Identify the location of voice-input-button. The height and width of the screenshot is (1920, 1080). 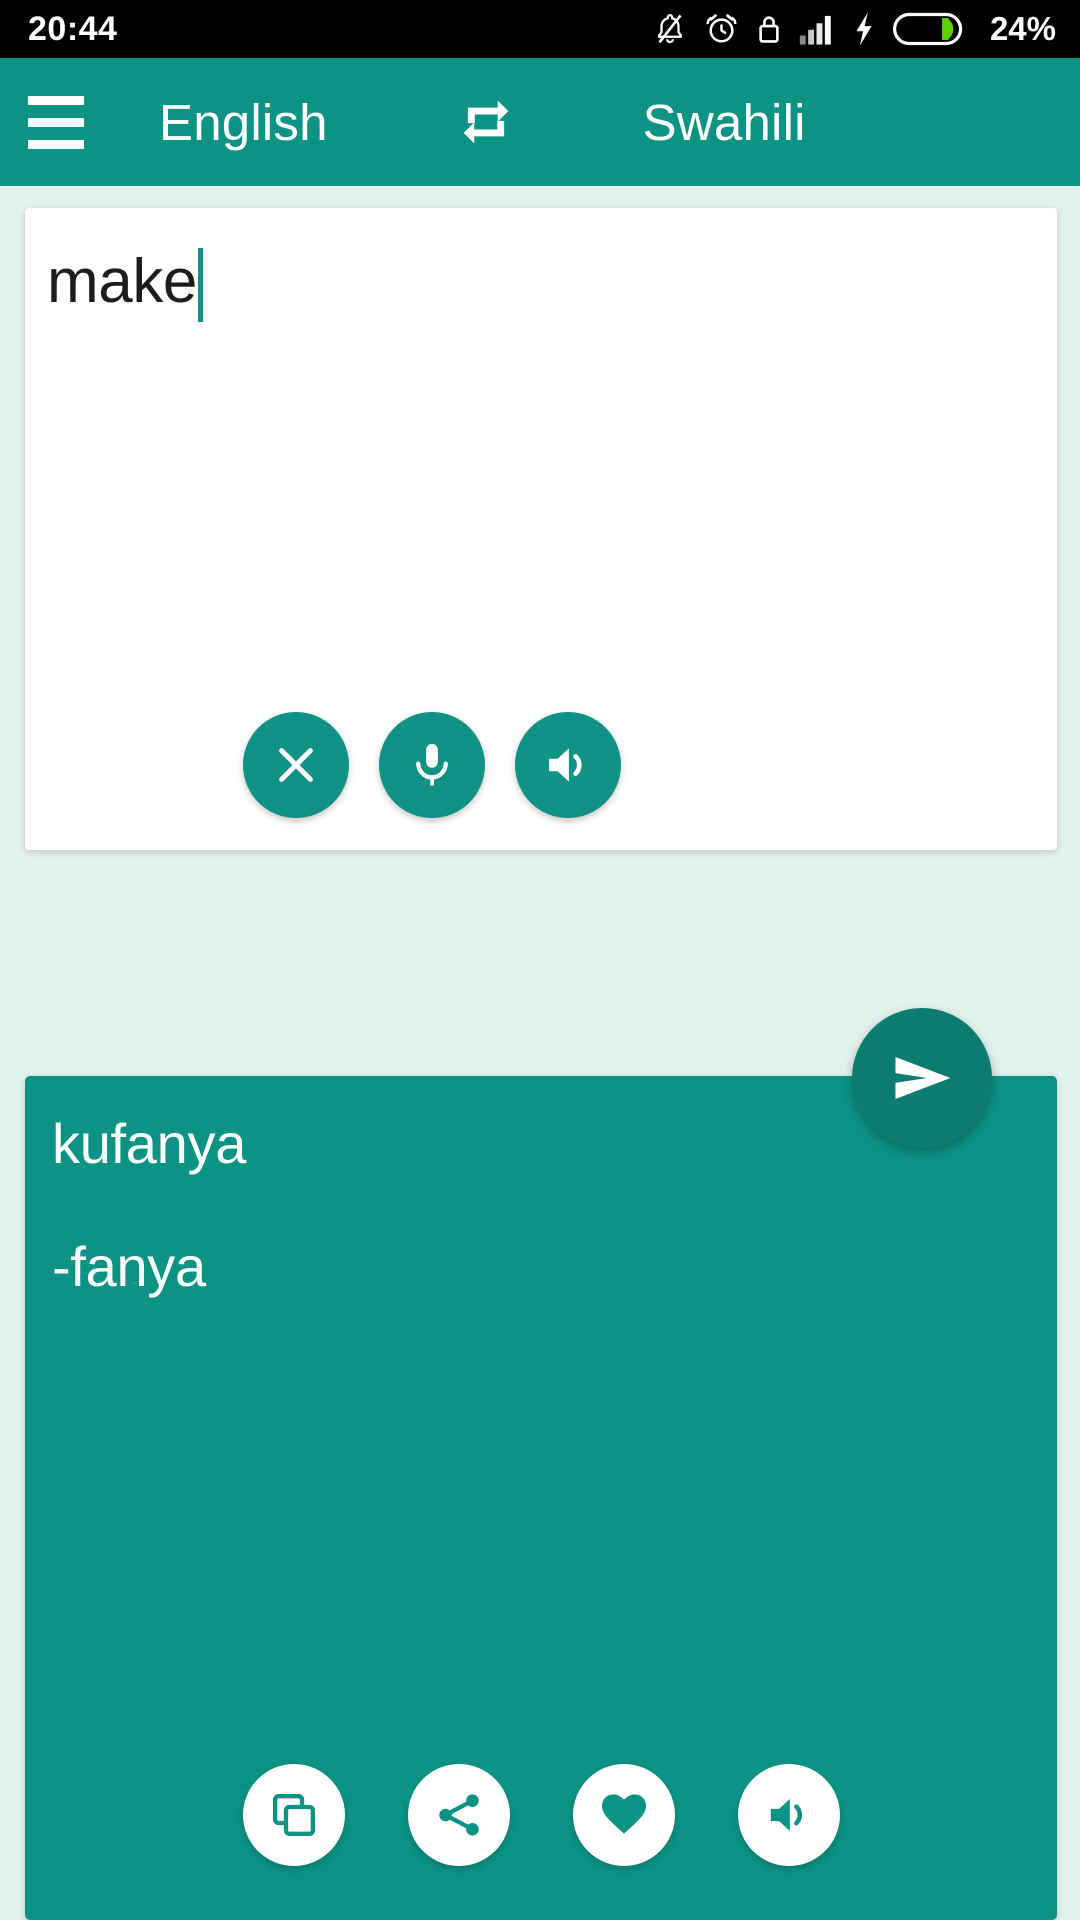
(432, 765).